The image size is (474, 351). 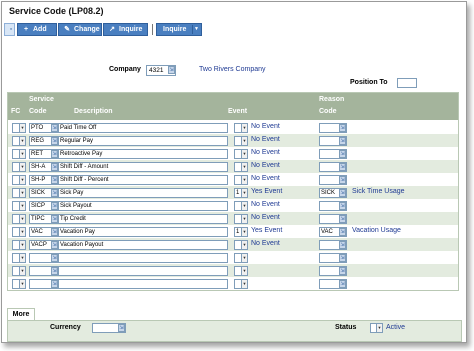 I want to click on company-field: 4321 ⇲, so click(x=161, y=70).